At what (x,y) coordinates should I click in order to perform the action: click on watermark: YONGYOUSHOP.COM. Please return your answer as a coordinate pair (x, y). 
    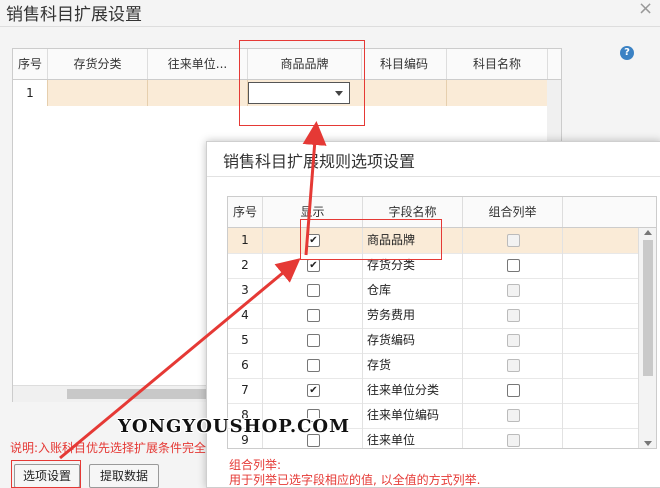
    Looking at the image, I should click on (234, 426).